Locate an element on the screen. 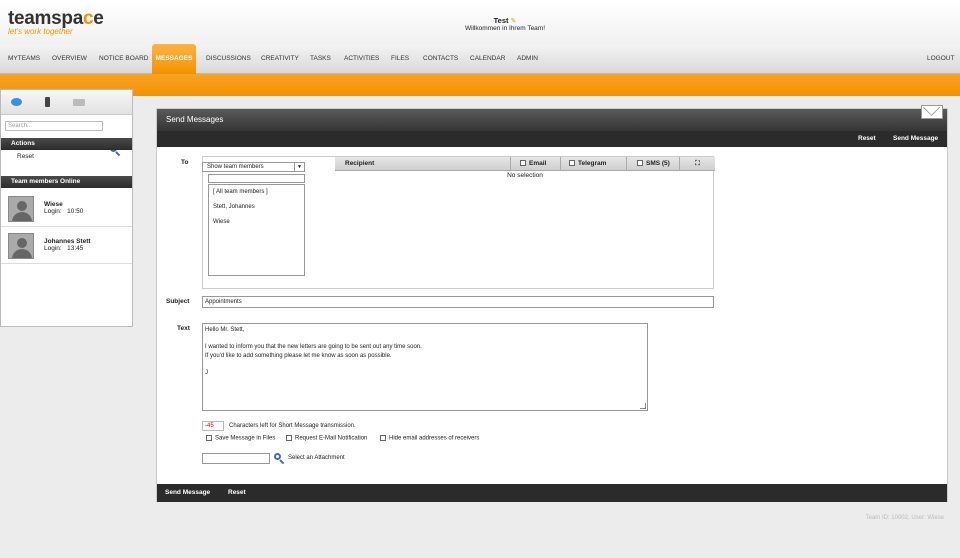  request-notification-option: Request E-Mail Notification is located at coordinates (326, 438).